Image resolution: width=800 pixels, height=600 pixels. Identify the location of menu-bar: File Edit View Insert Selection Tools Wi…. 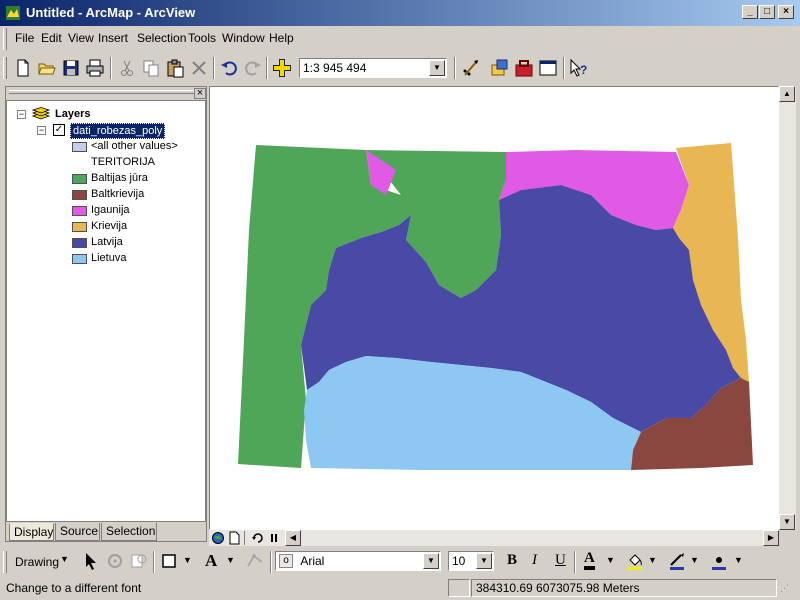
(400, 39).